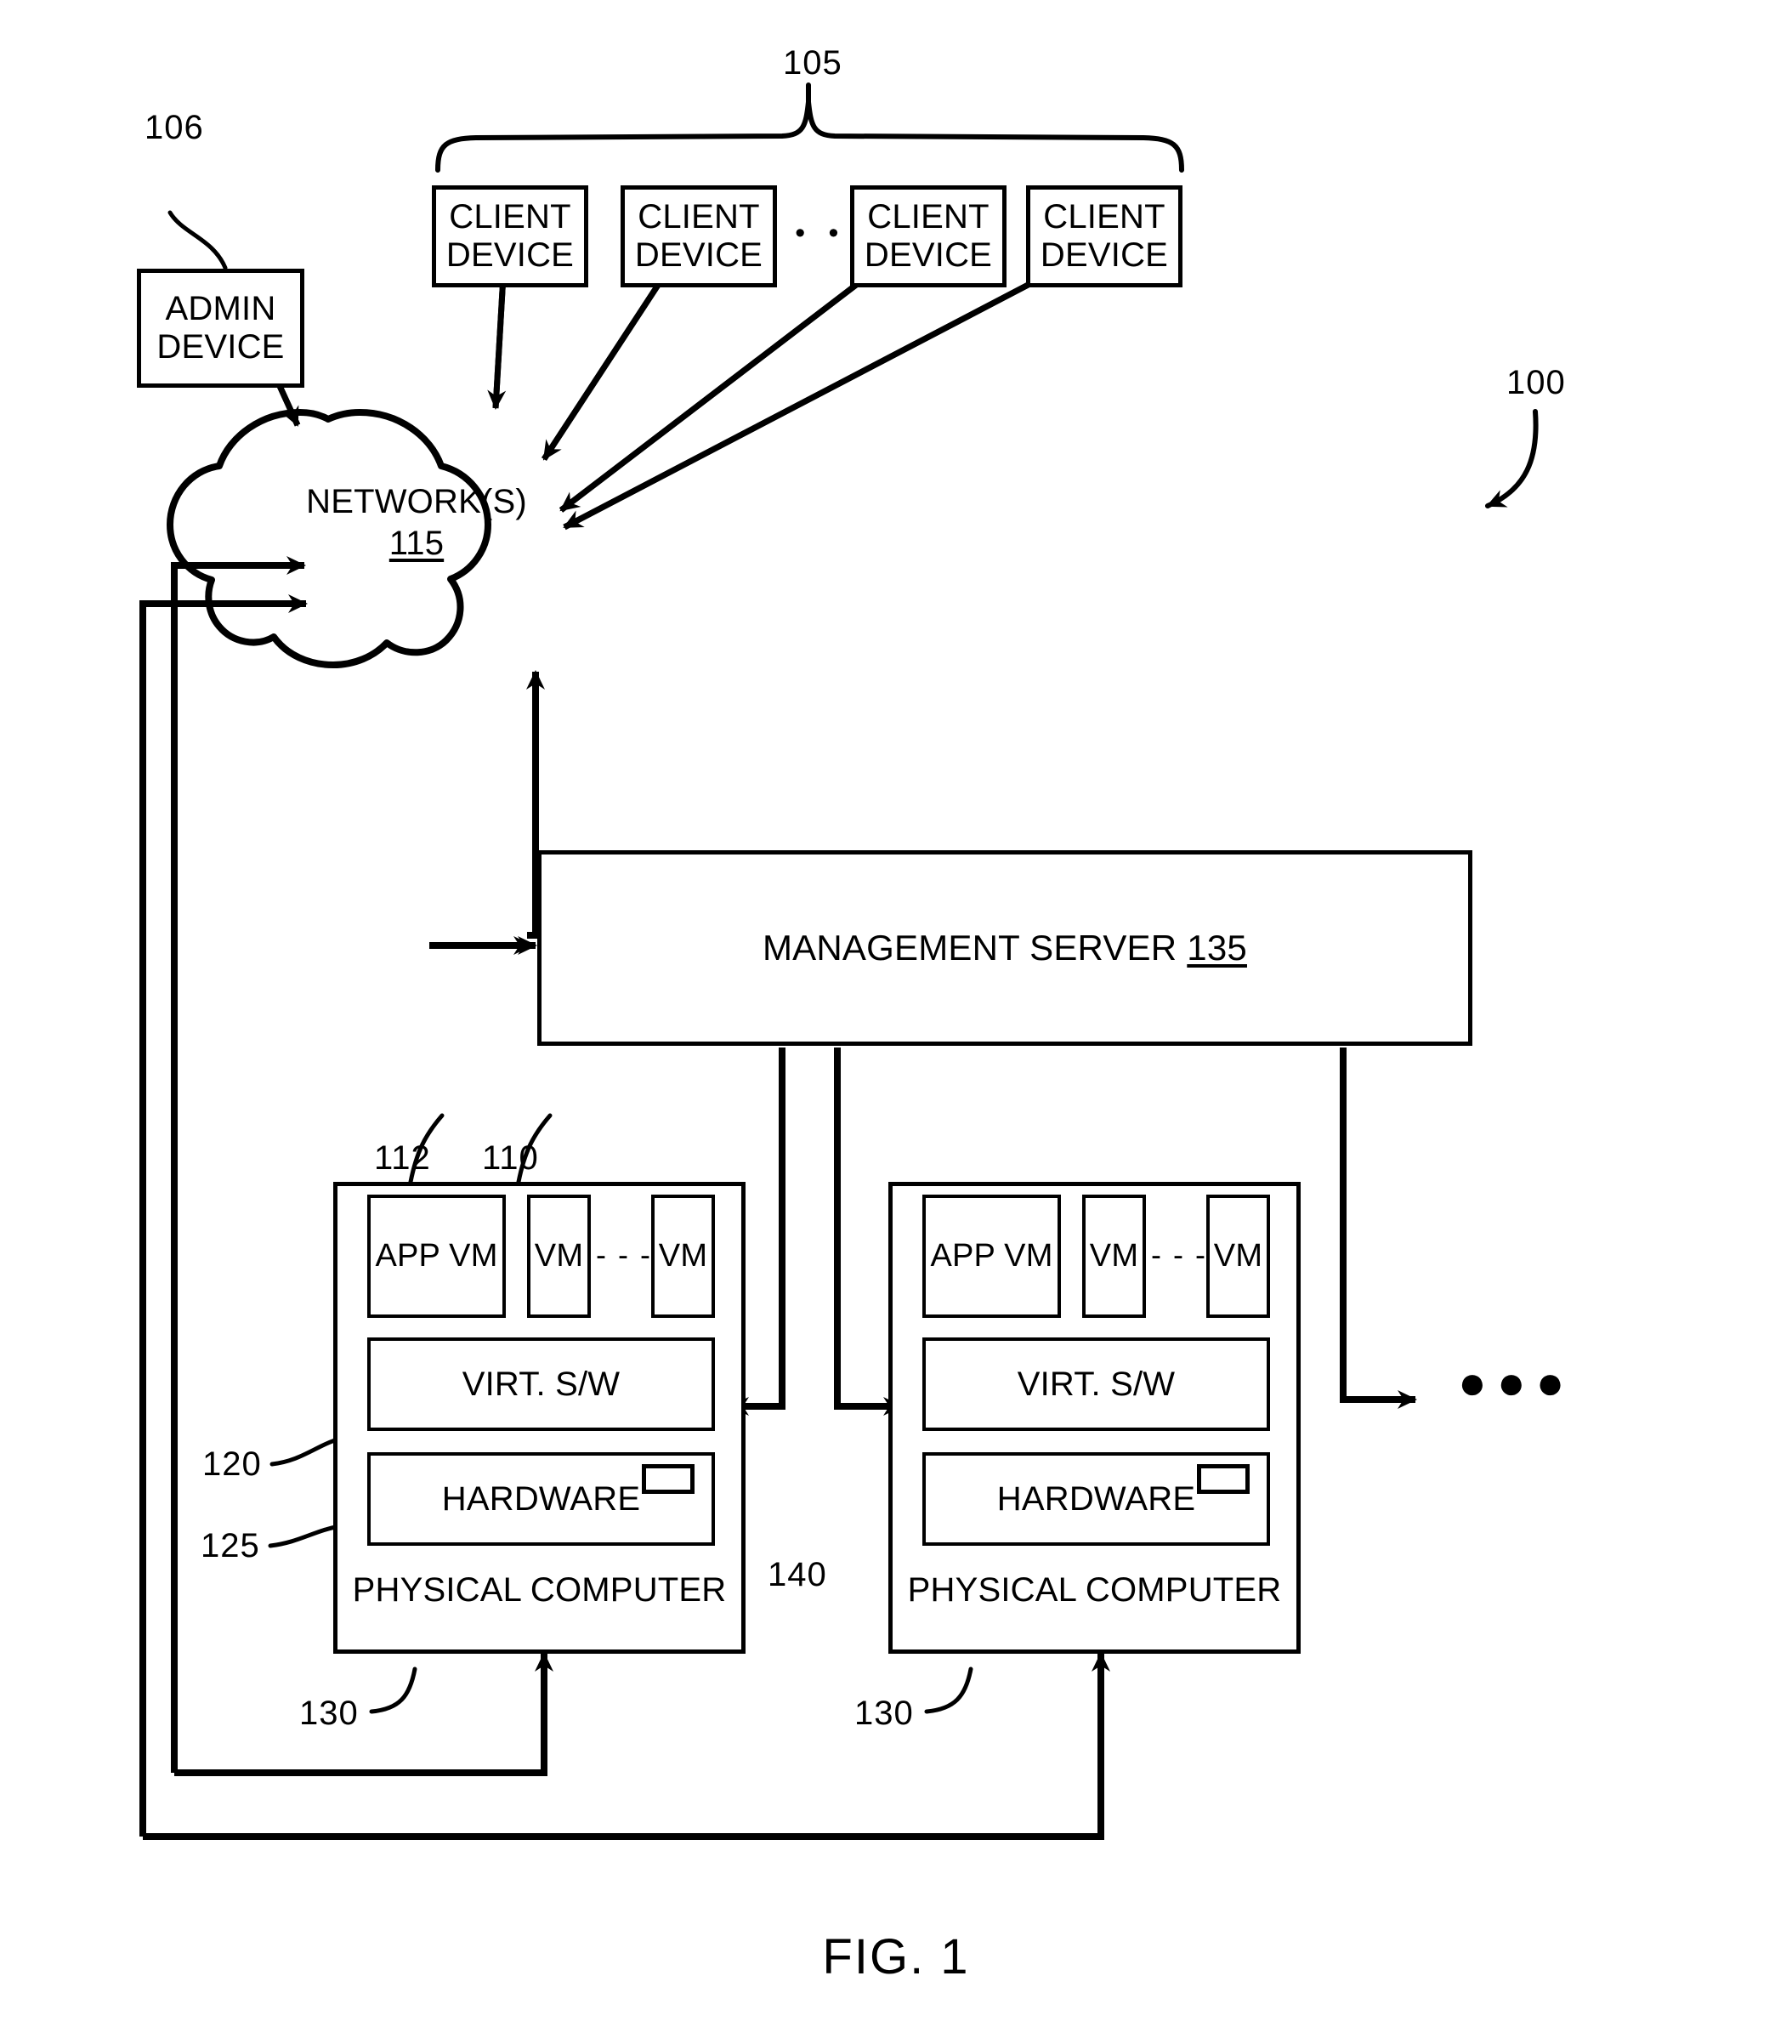 This screenshot has height=2044, width=1792. I want to click on physical-computer-1-nic-icon, so click(669, 1479).